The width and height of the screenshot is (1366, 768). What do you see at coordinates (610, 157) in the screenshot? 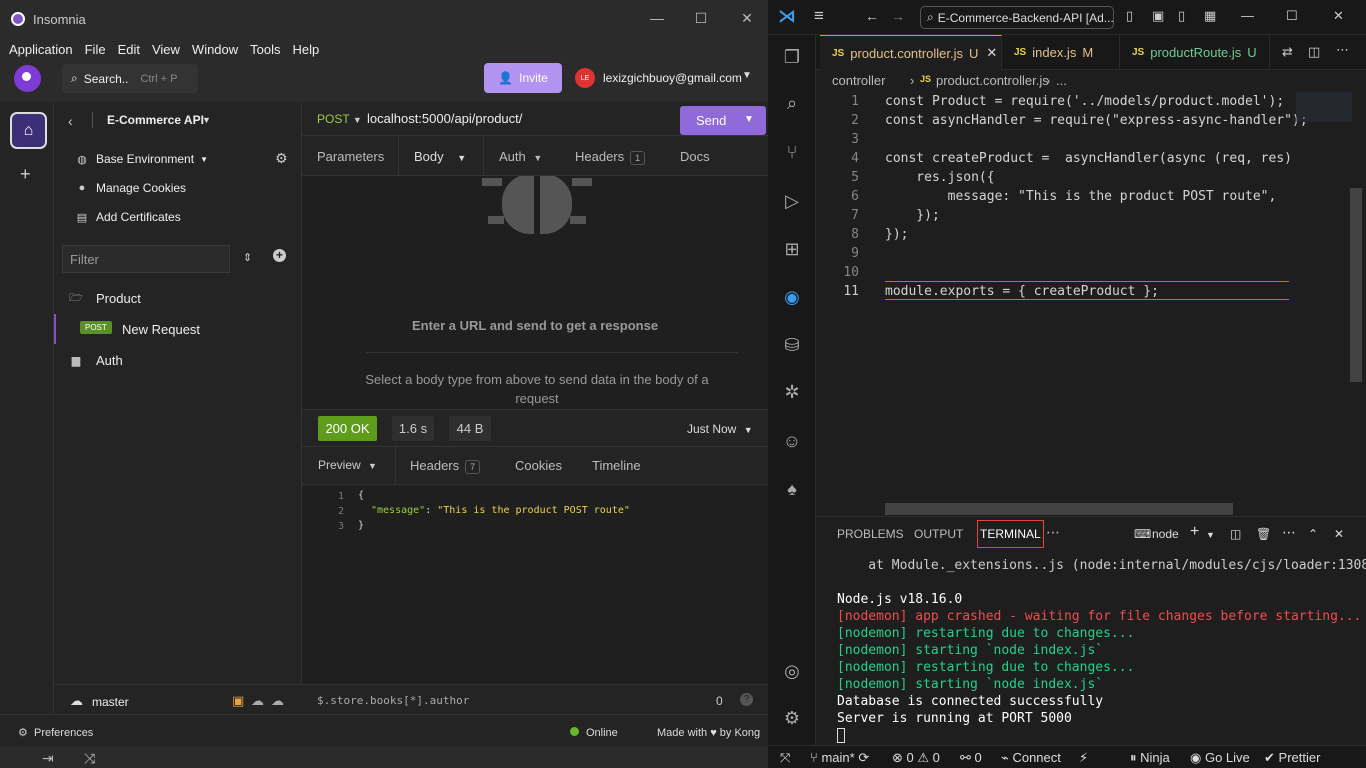
I see `tab-headers: Headers 1` at bounding box center [610, 157].